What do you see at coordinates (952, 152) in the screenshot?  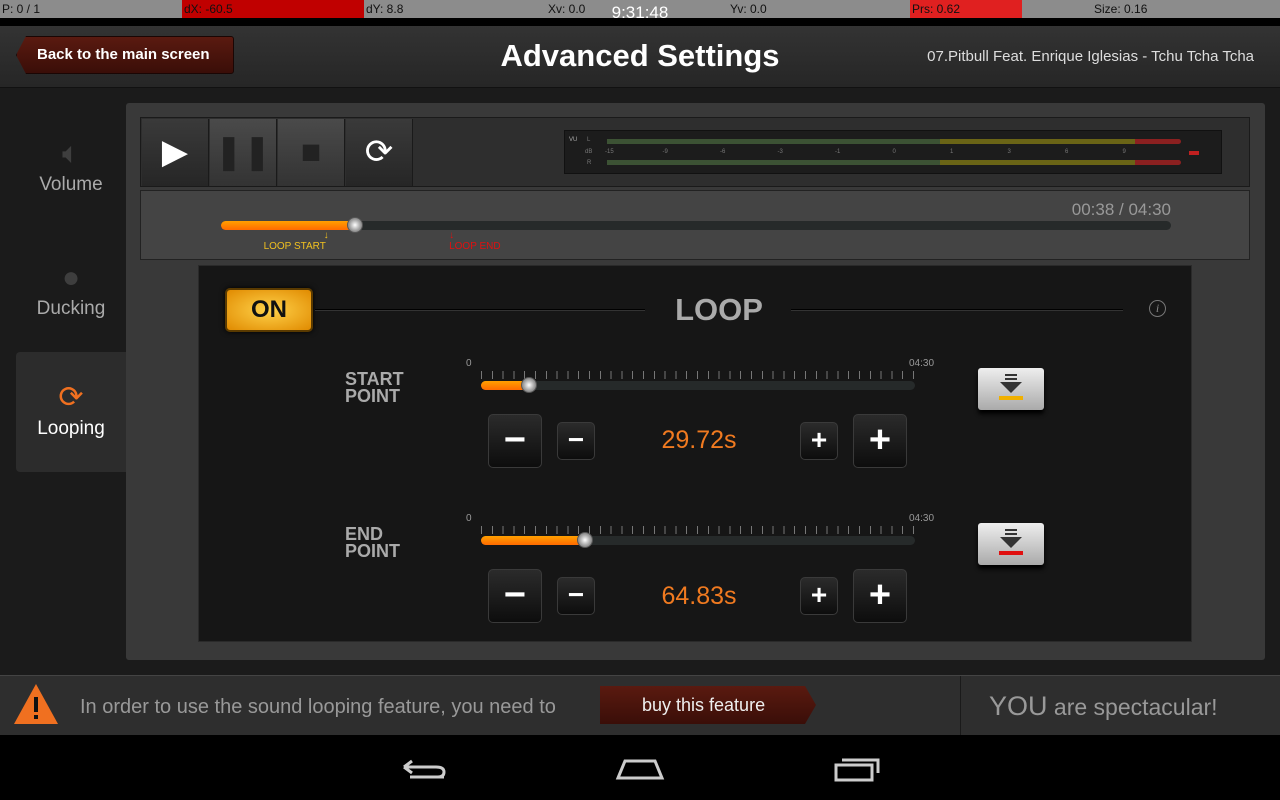 I see `vu-scale-tick: 1` at bounding box center [952, 152].